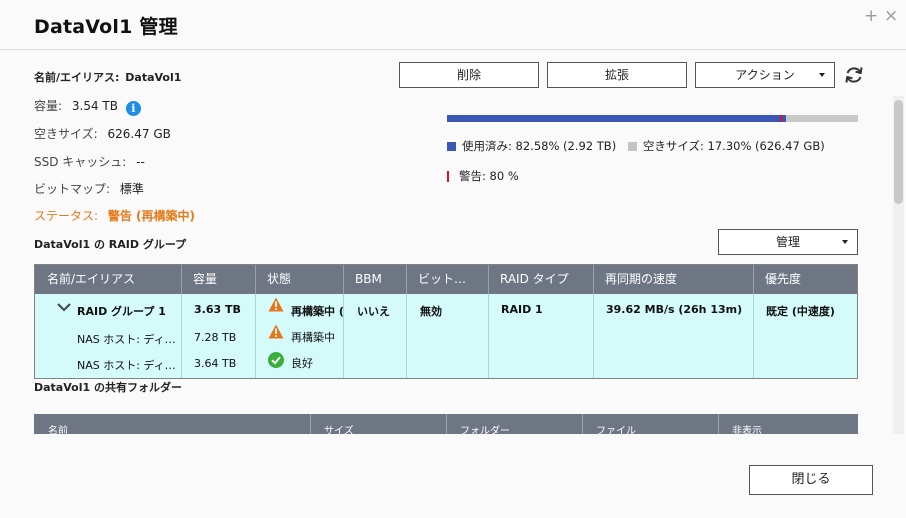 This screenshot has height=518, width=906. I want to click on raid-group-capacity: 3.63 TB, so click(217, 309).